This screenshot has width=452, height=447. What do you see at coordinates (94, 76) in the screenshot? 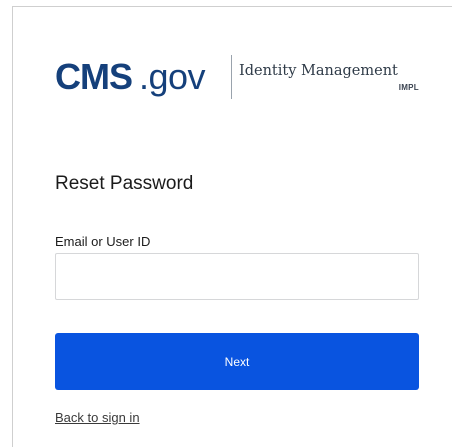
I see `logo-cms-text: CMS` at bounding box center [94, 76].